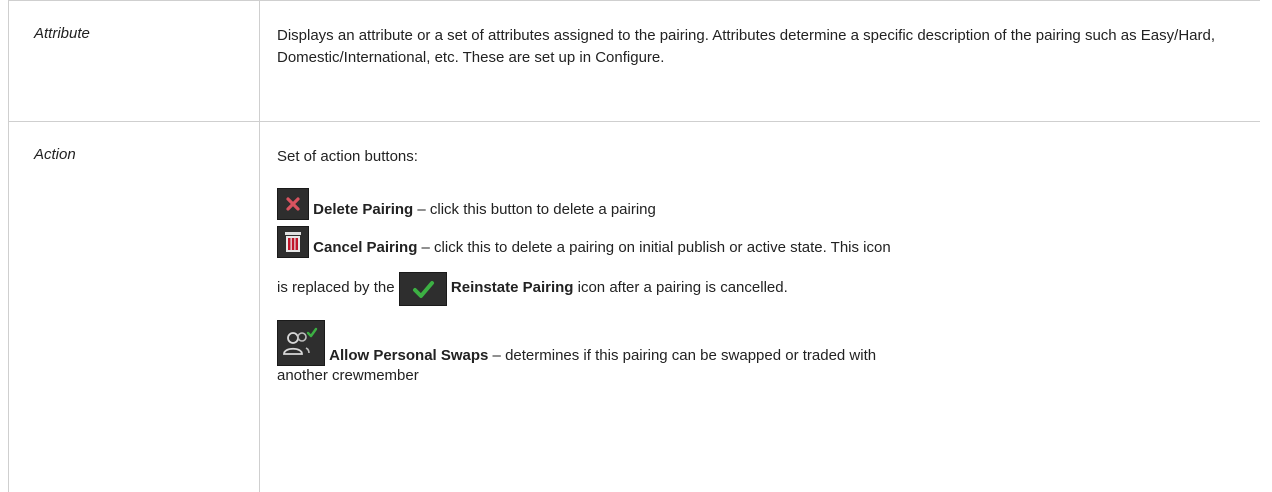 This screenshot has height=492, width=1272. I want to click on delete-pairing-text: – click this button to delete a pairing, so click(534, 209).